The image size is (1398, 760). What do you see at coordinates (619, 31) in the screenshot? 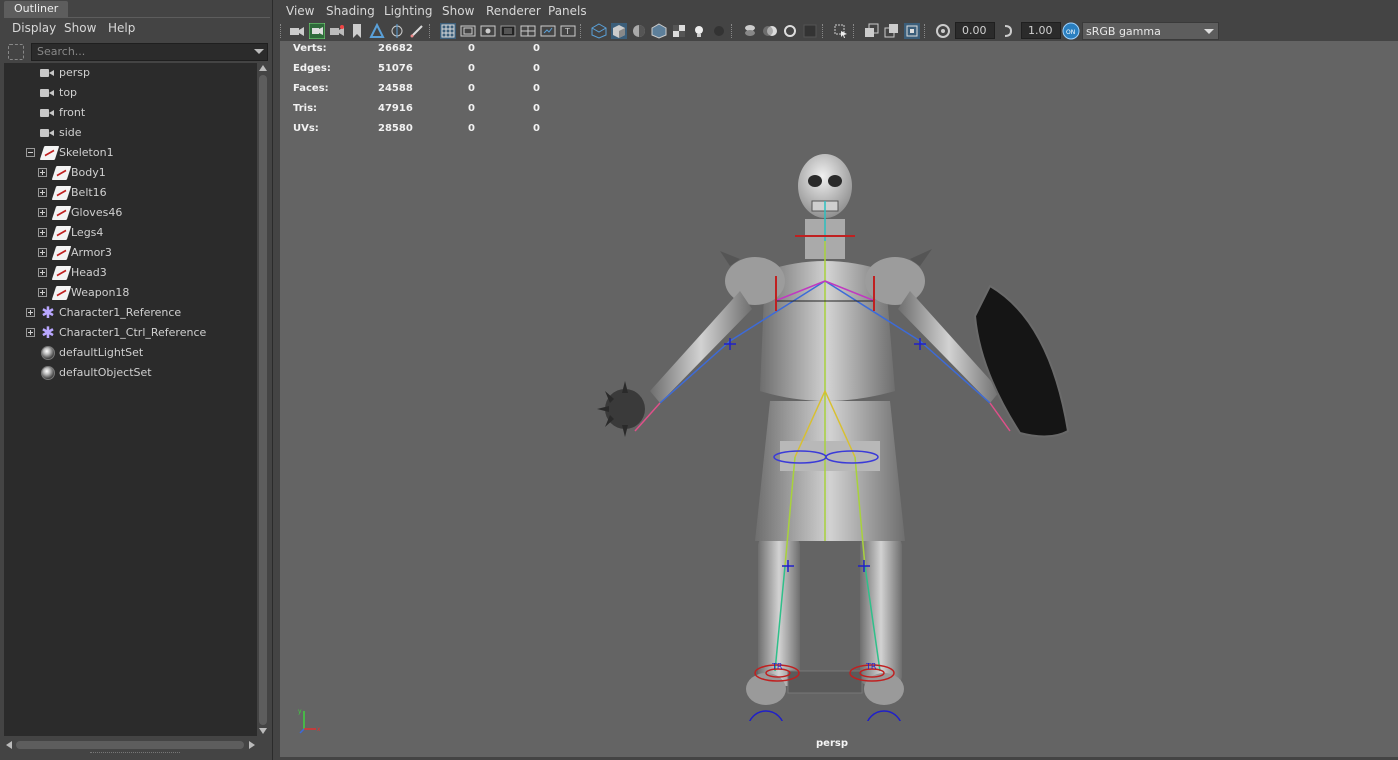
I see `smooth-shade-all-icon` at bounding box center [619, 31].